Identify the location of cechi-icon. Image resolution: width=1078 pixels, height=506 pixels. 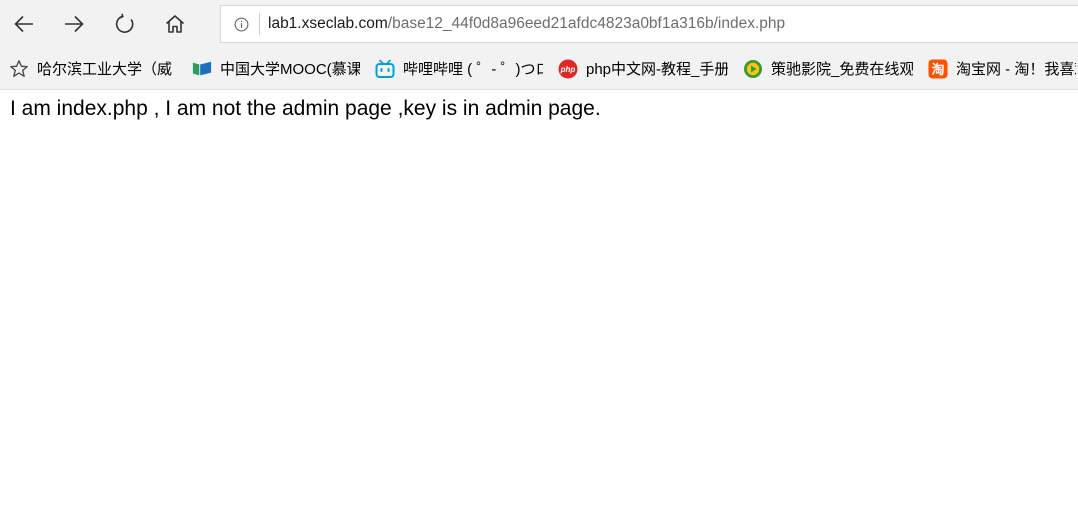
(753, 69).